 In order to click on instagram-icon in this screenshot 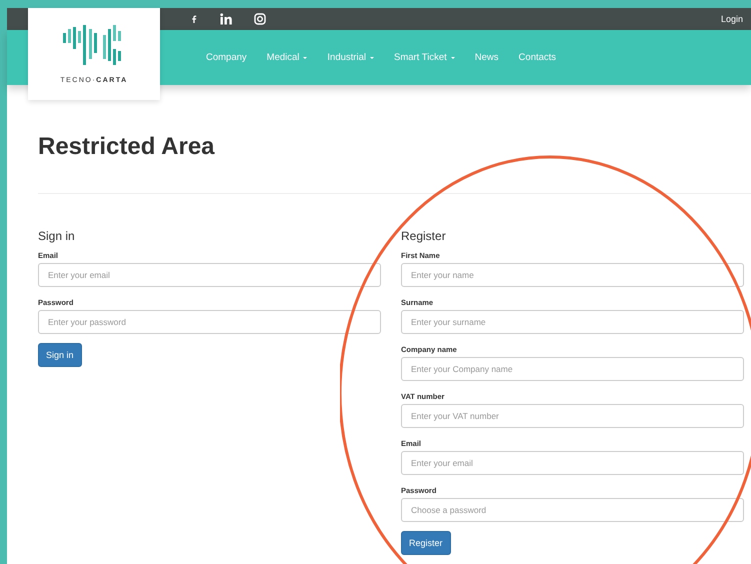, I will do `click(260, 19)`.